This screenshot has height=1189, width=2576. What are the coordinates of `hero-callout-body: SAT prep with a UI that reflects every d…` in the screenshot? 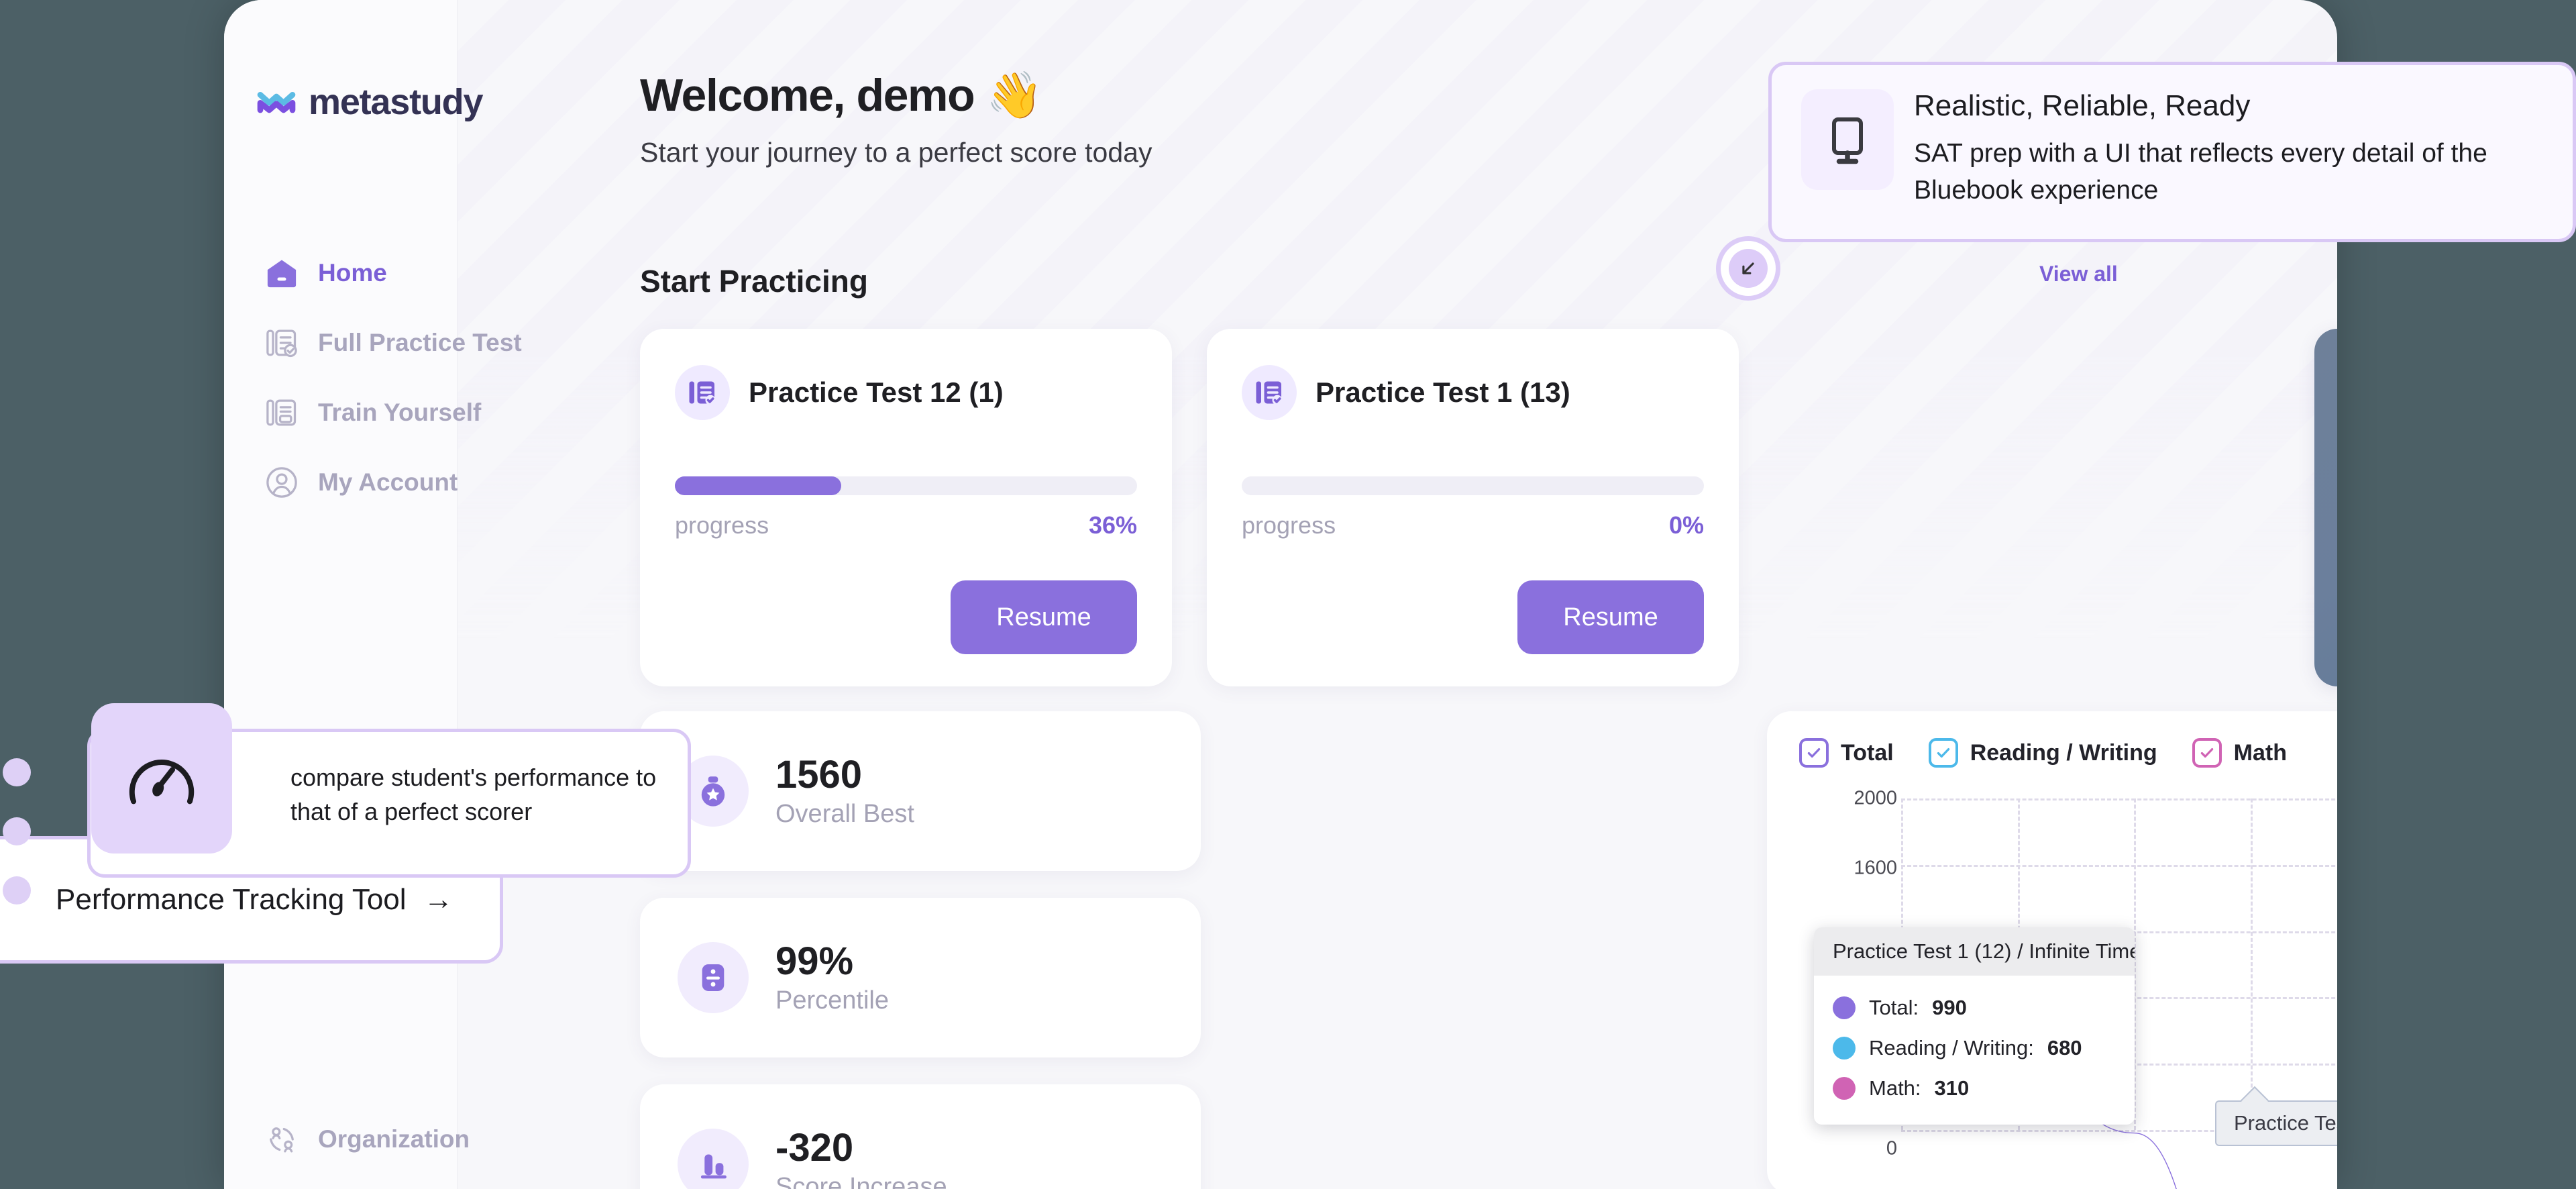 It's located at (2200, 172).